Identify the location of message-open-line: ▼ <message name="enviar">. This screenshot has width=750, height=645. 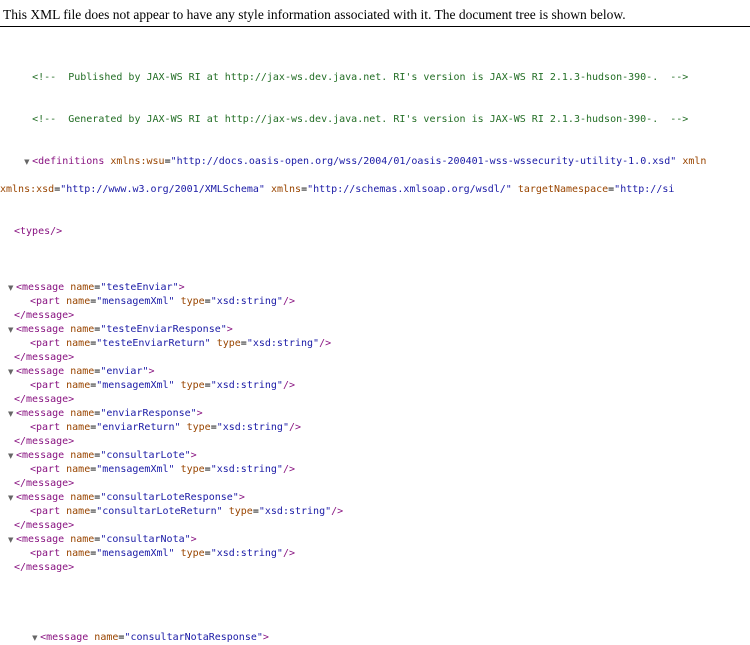
(81, 372).